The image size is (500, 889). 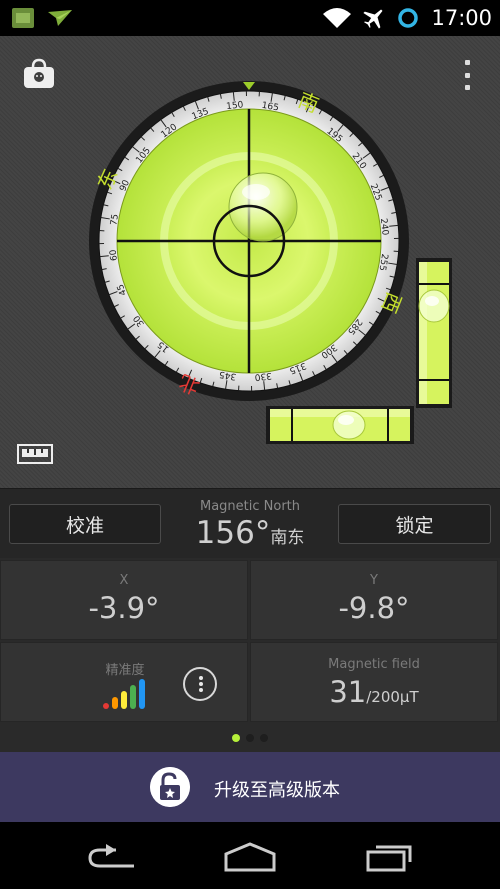 What do you see at coordinates (392, 697) in the screenshot?
I see `magnetic-field-unit: /200µT` at bounding box center [392, 697].